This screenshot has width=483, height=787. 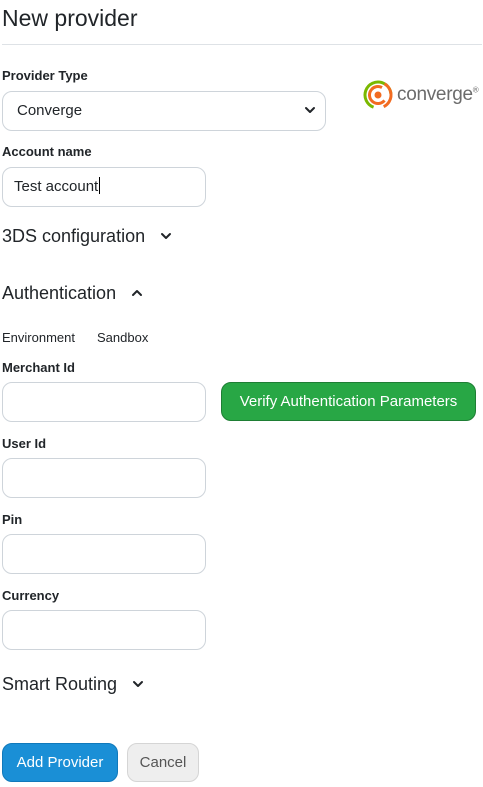 I want to click on account-name-label: Account name, so click(x=47, y=151).